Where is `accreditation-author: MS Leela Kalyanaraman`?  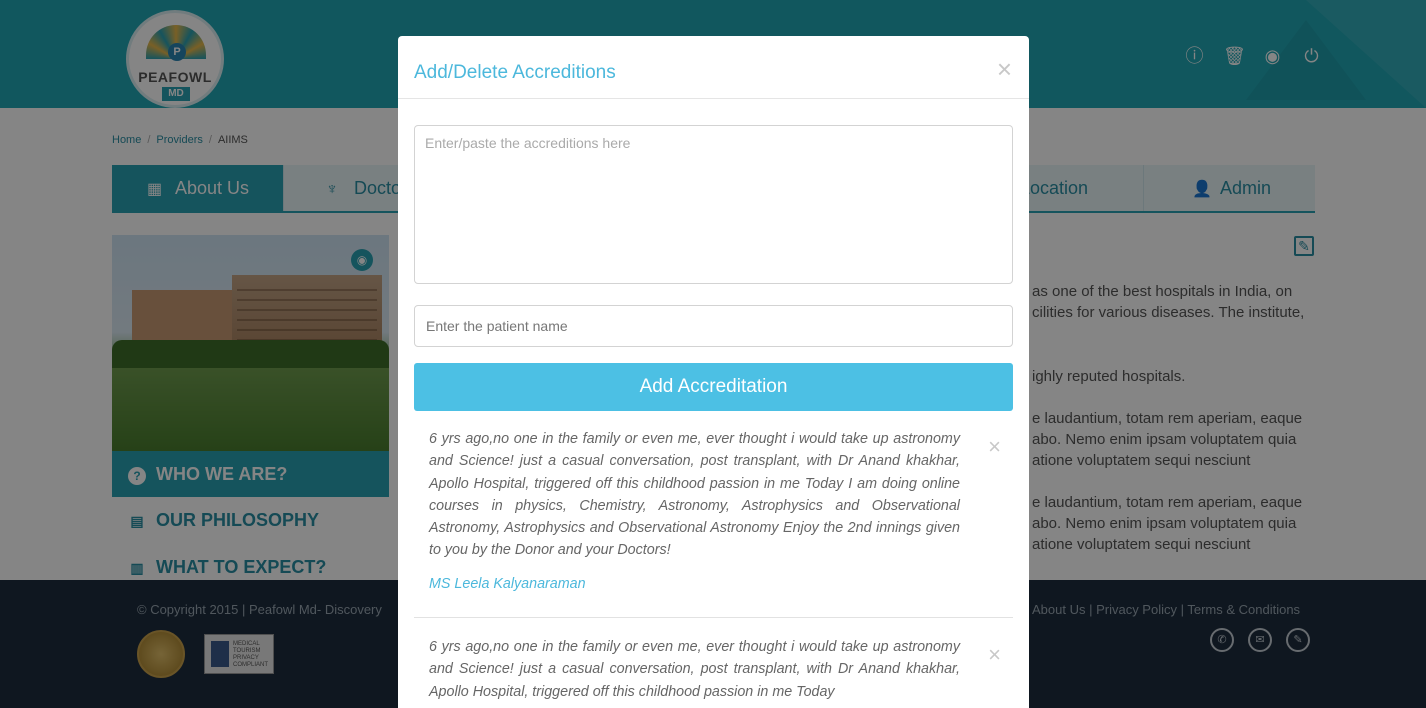 accreditation-author: MS Leela Kalyanaraman is located at coordinates (507, 584).